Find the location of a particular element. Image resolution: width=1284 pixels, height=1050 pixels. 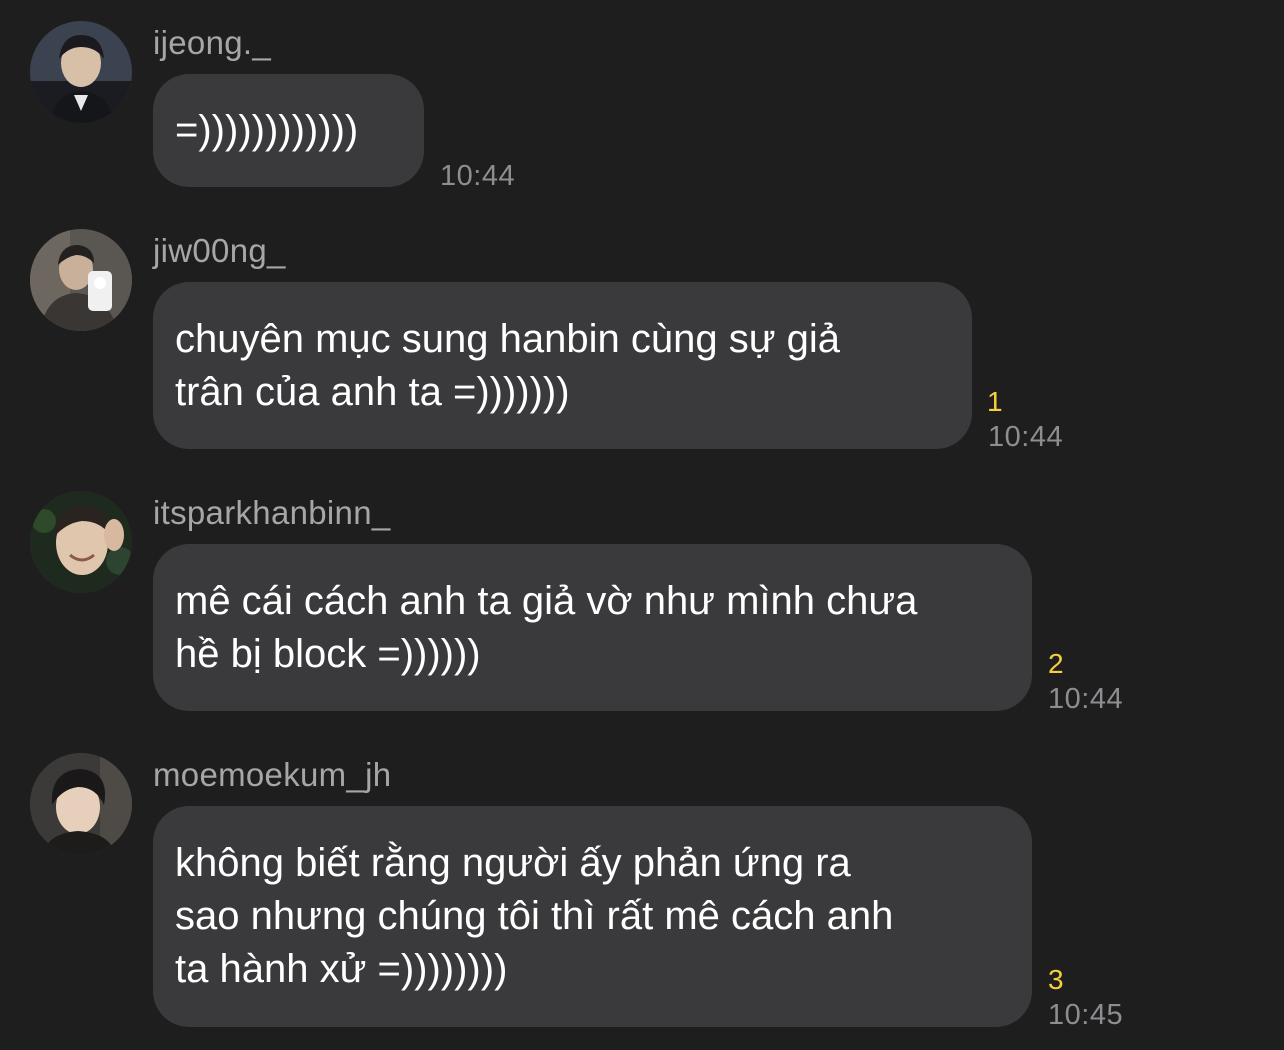

message-text: =)))))))))))) is located at coordinates (267, 130).